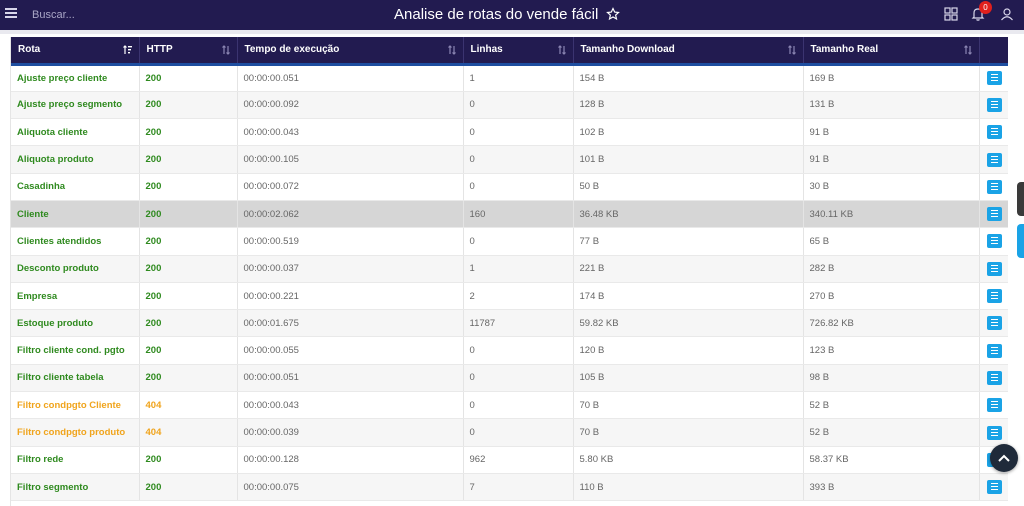  What do you see at coordinates (117, 15) in the screenshot?
I see `search-input` at bounding box center [117, 15].